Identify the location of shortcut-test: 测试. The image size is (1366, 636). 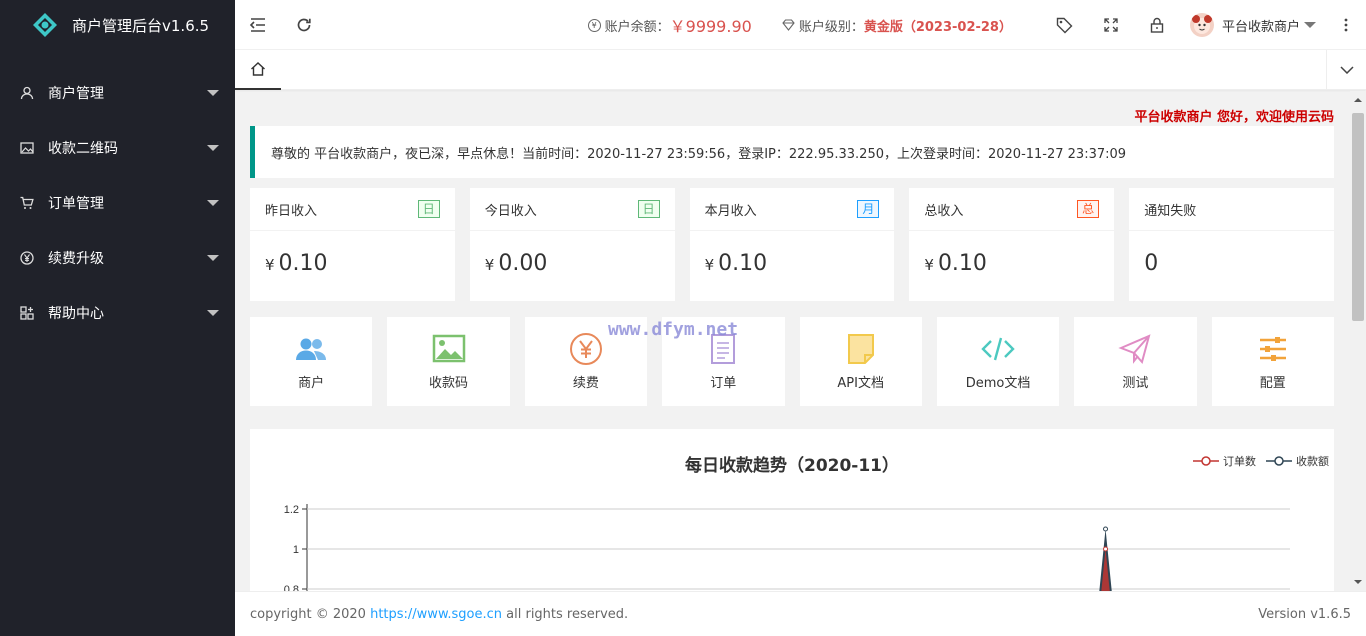
(1135, 361).